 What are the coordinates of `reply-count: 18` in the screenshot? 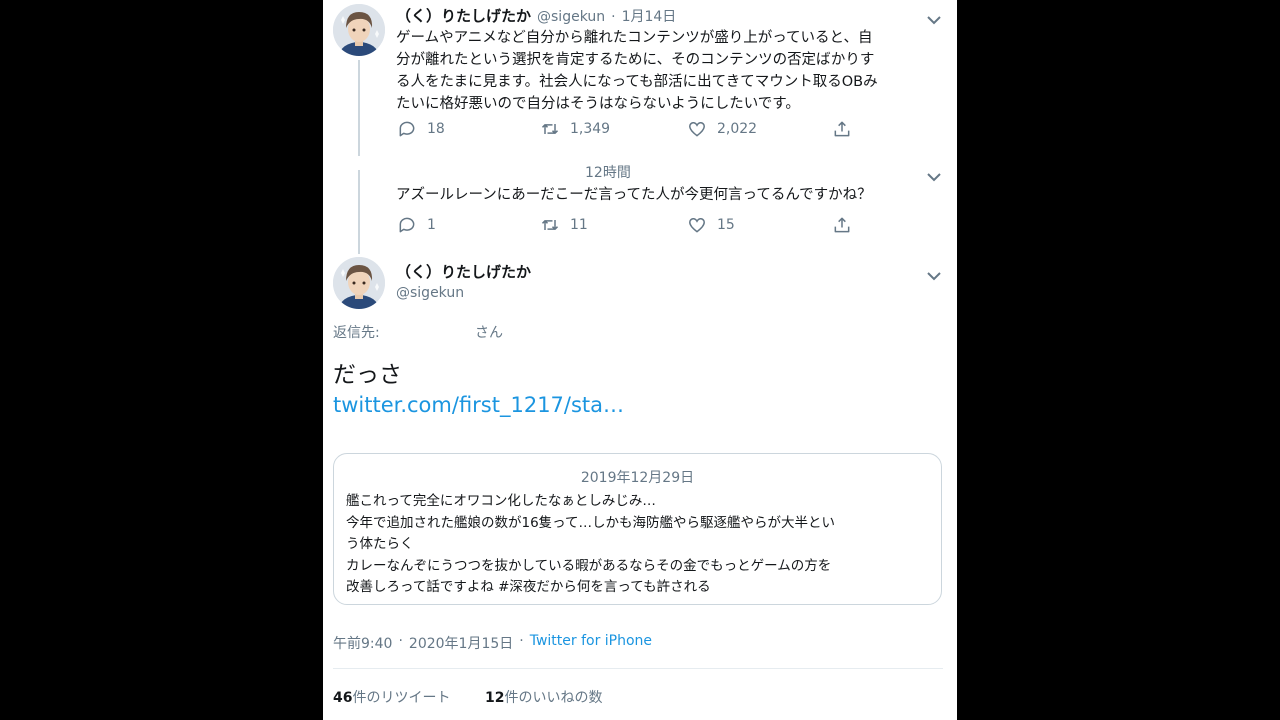 It's located at (436, 129).